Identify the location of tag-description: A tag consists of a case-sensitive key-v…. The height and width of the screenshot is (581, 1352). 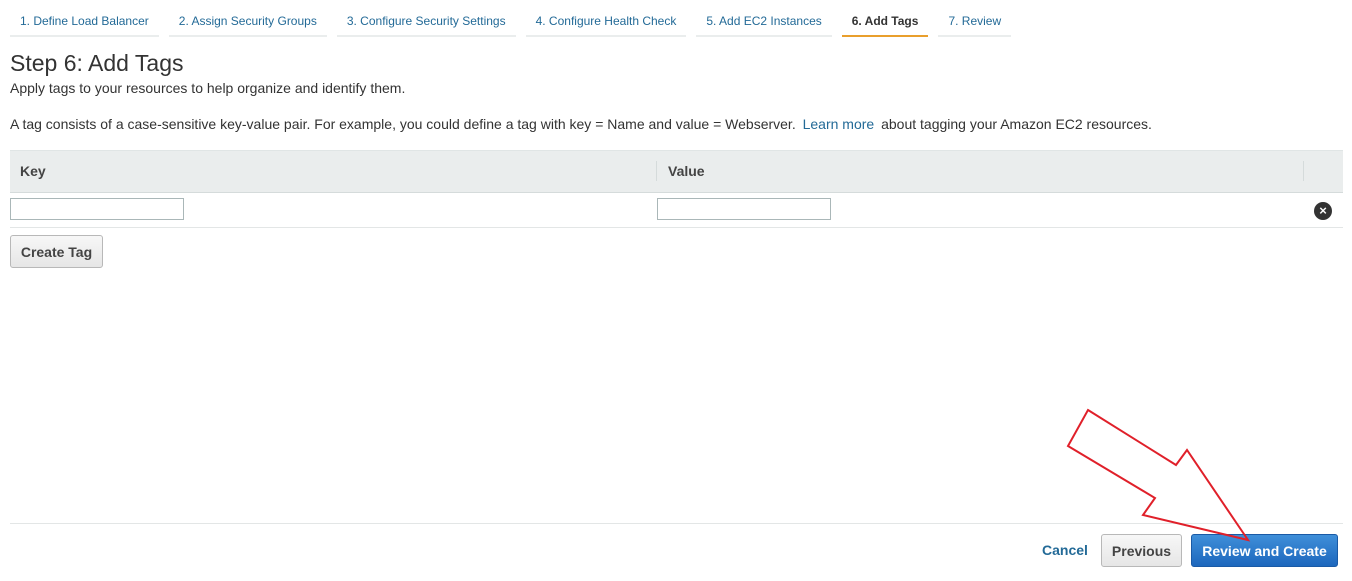
(581, 124).